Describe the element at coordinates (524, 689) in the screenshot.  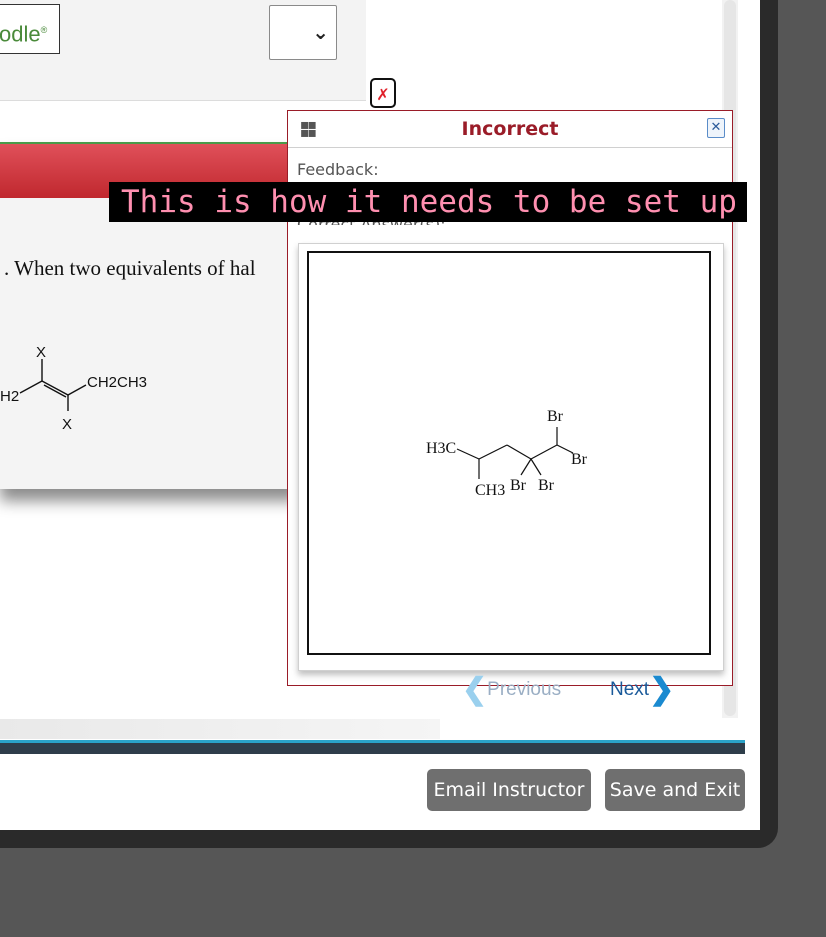
I see `previous-label: Previous` at that location.